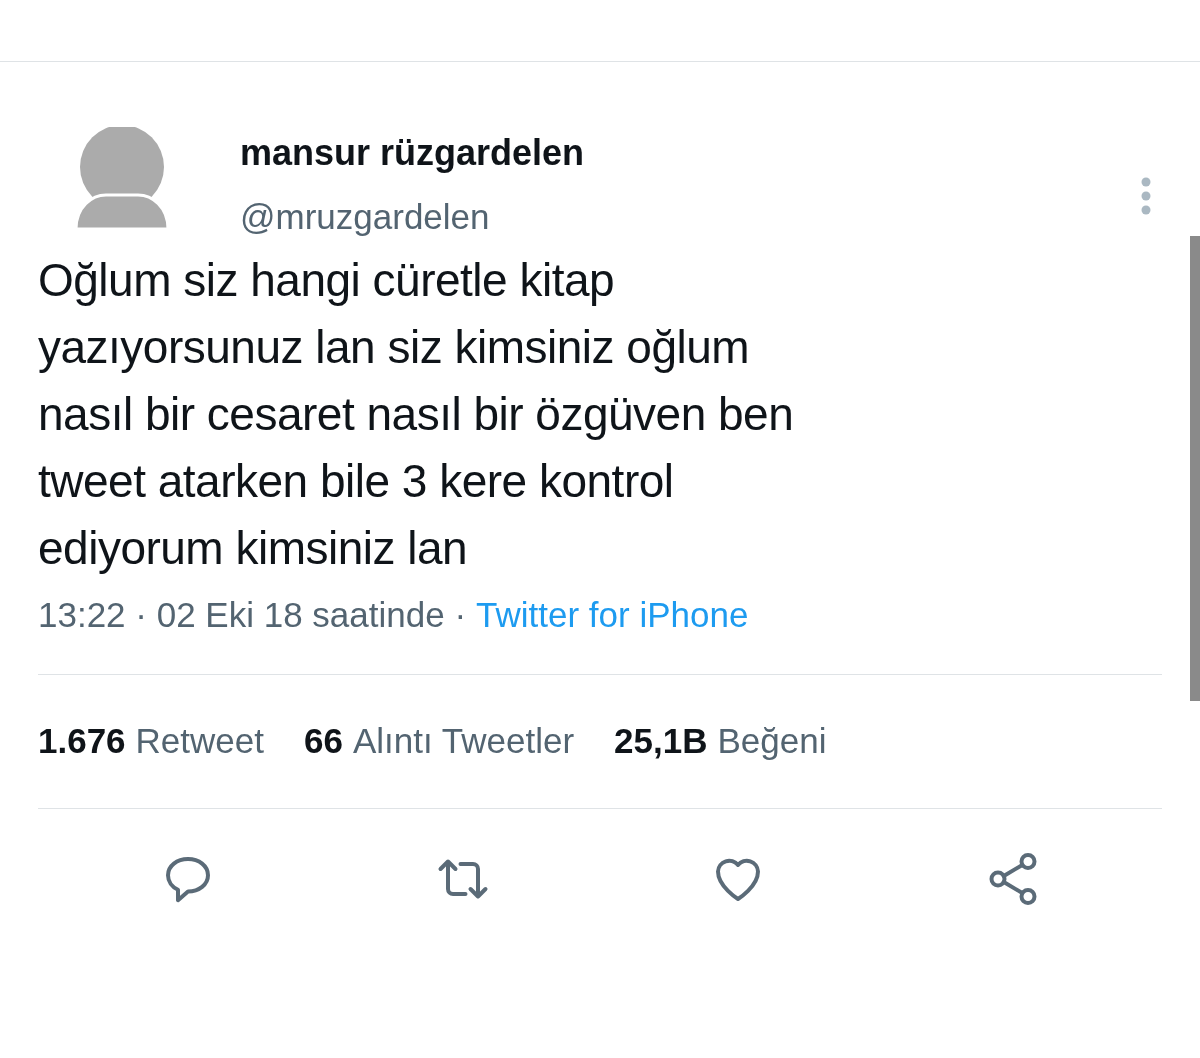 This screenshot has width=1200, height=1058. What do you see at coordinates (252, 615) in the screenshot?
I see `tweet-timestamp: 13:22 · 02 Eki 18 saatinde ·` at bounding box center [252, 615].